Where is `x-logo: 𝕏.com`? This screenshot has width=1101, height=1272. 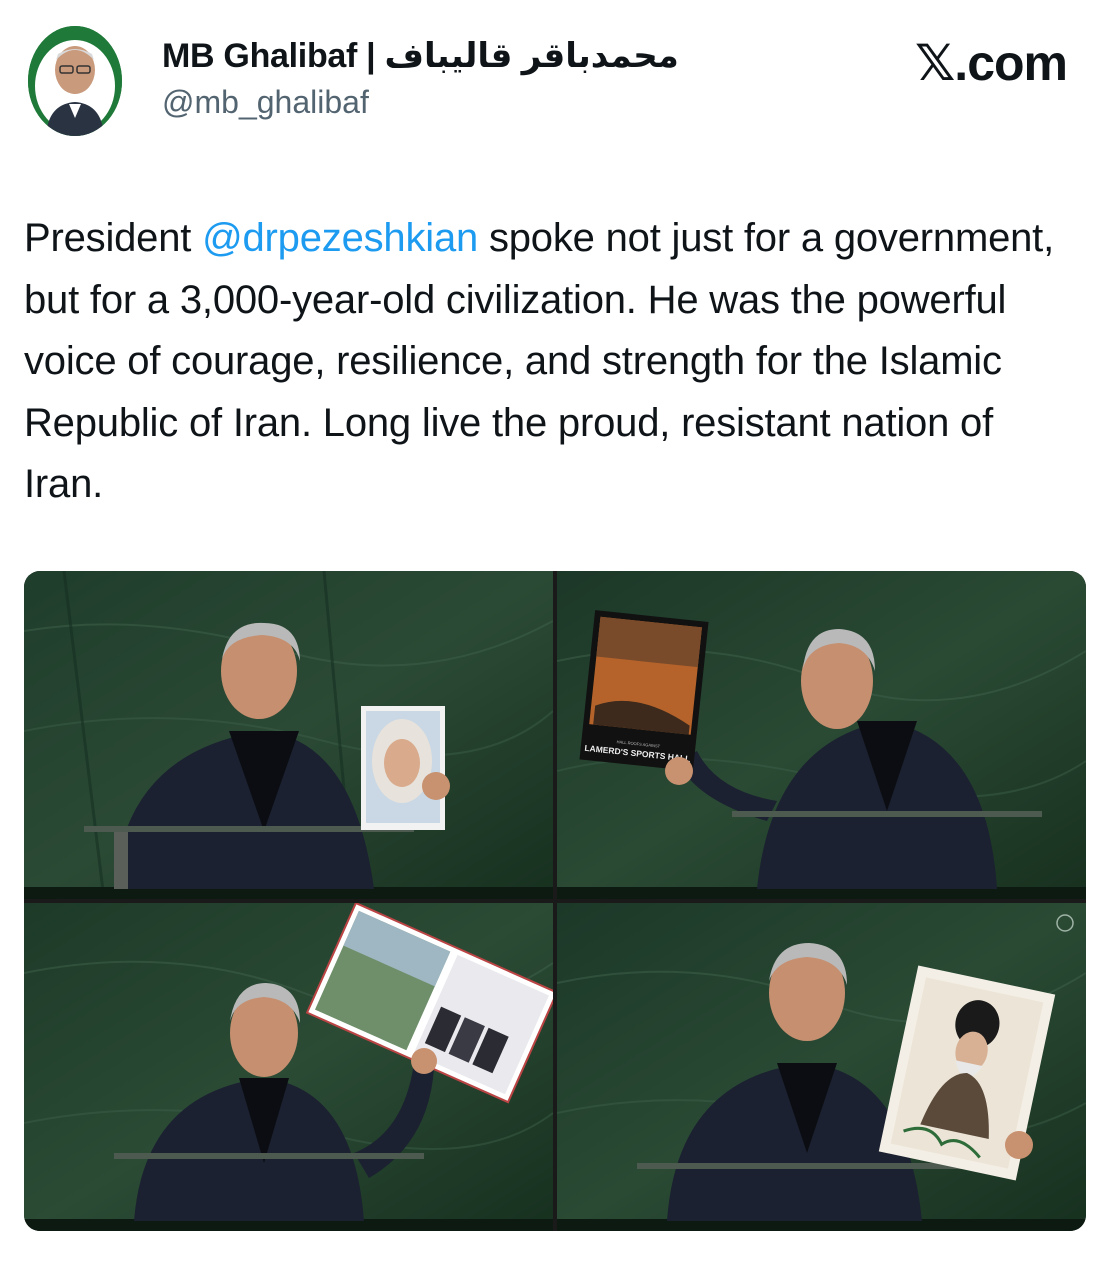
x-logo: 𝕏.com is located at coordinates (991, 63).